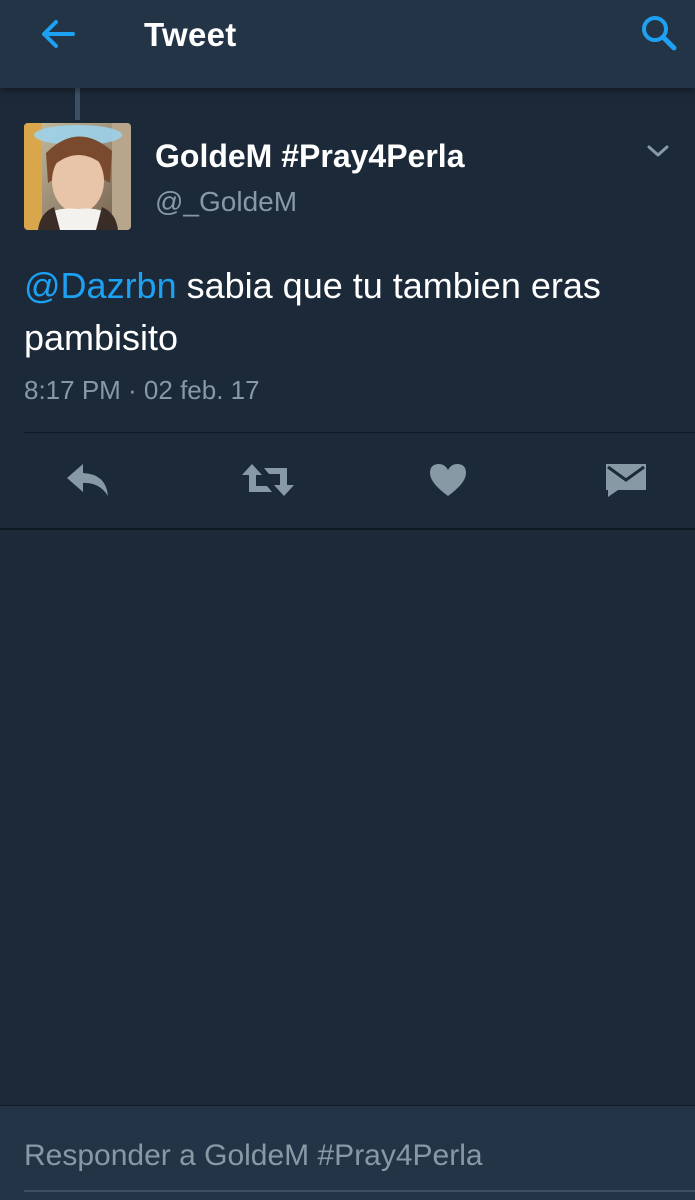 The height and width of the screenshot is (1200, 695). What do you see at coordinates (77, 176) in the screenshot?
I see `avatar` at bounding box center [77, 176].